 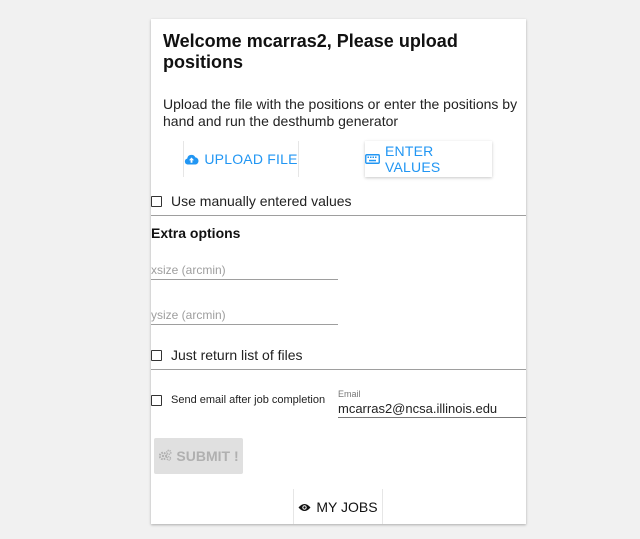 What do you see at coordinates (237, 355) in the screenshot?
I see `return-list-label: Just return list of files` at bounding box center [237, 355].